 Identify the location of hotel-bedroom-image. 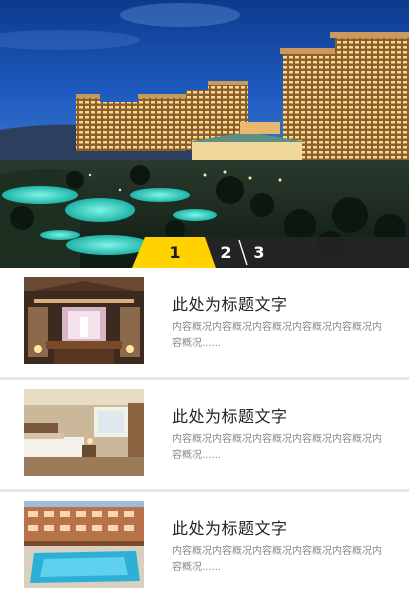
(84, 432).